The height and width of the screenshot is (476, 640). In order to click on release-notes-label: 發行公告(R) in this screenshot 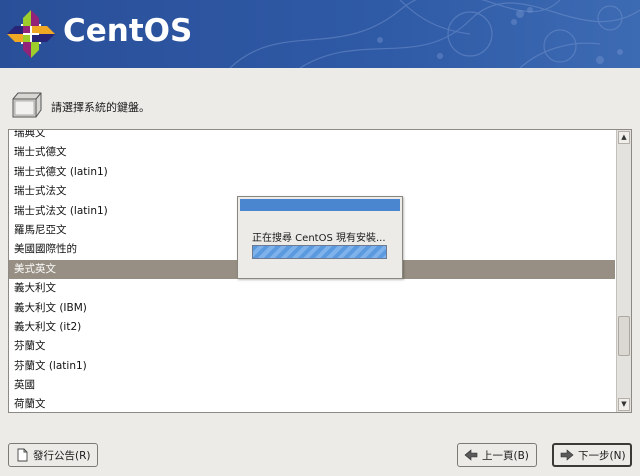, I will do `click(62, 455)`.